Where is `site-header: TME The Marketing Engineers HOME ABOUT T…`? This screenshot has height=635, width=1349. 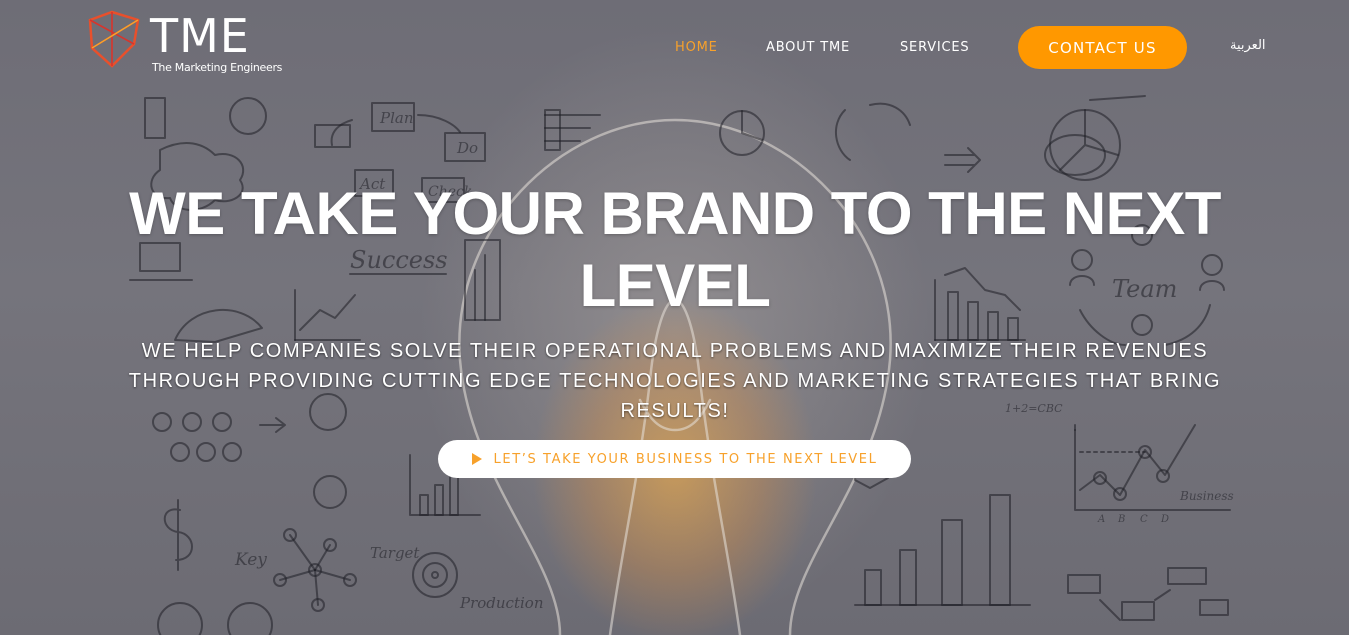 site-header: TME The Marketing Engineers HOME ABOUT T… is located at coordinates (674, 47).